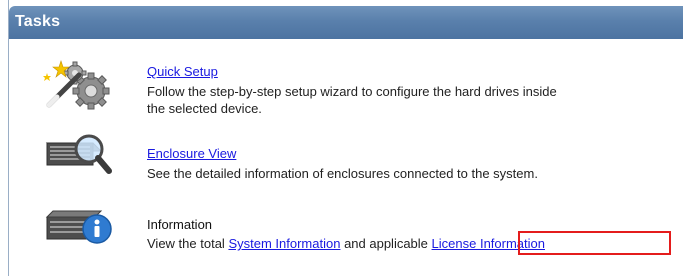  Describe the element at coordinates (180, 224) in the screenshot. I see `information-title: Information` at that location.